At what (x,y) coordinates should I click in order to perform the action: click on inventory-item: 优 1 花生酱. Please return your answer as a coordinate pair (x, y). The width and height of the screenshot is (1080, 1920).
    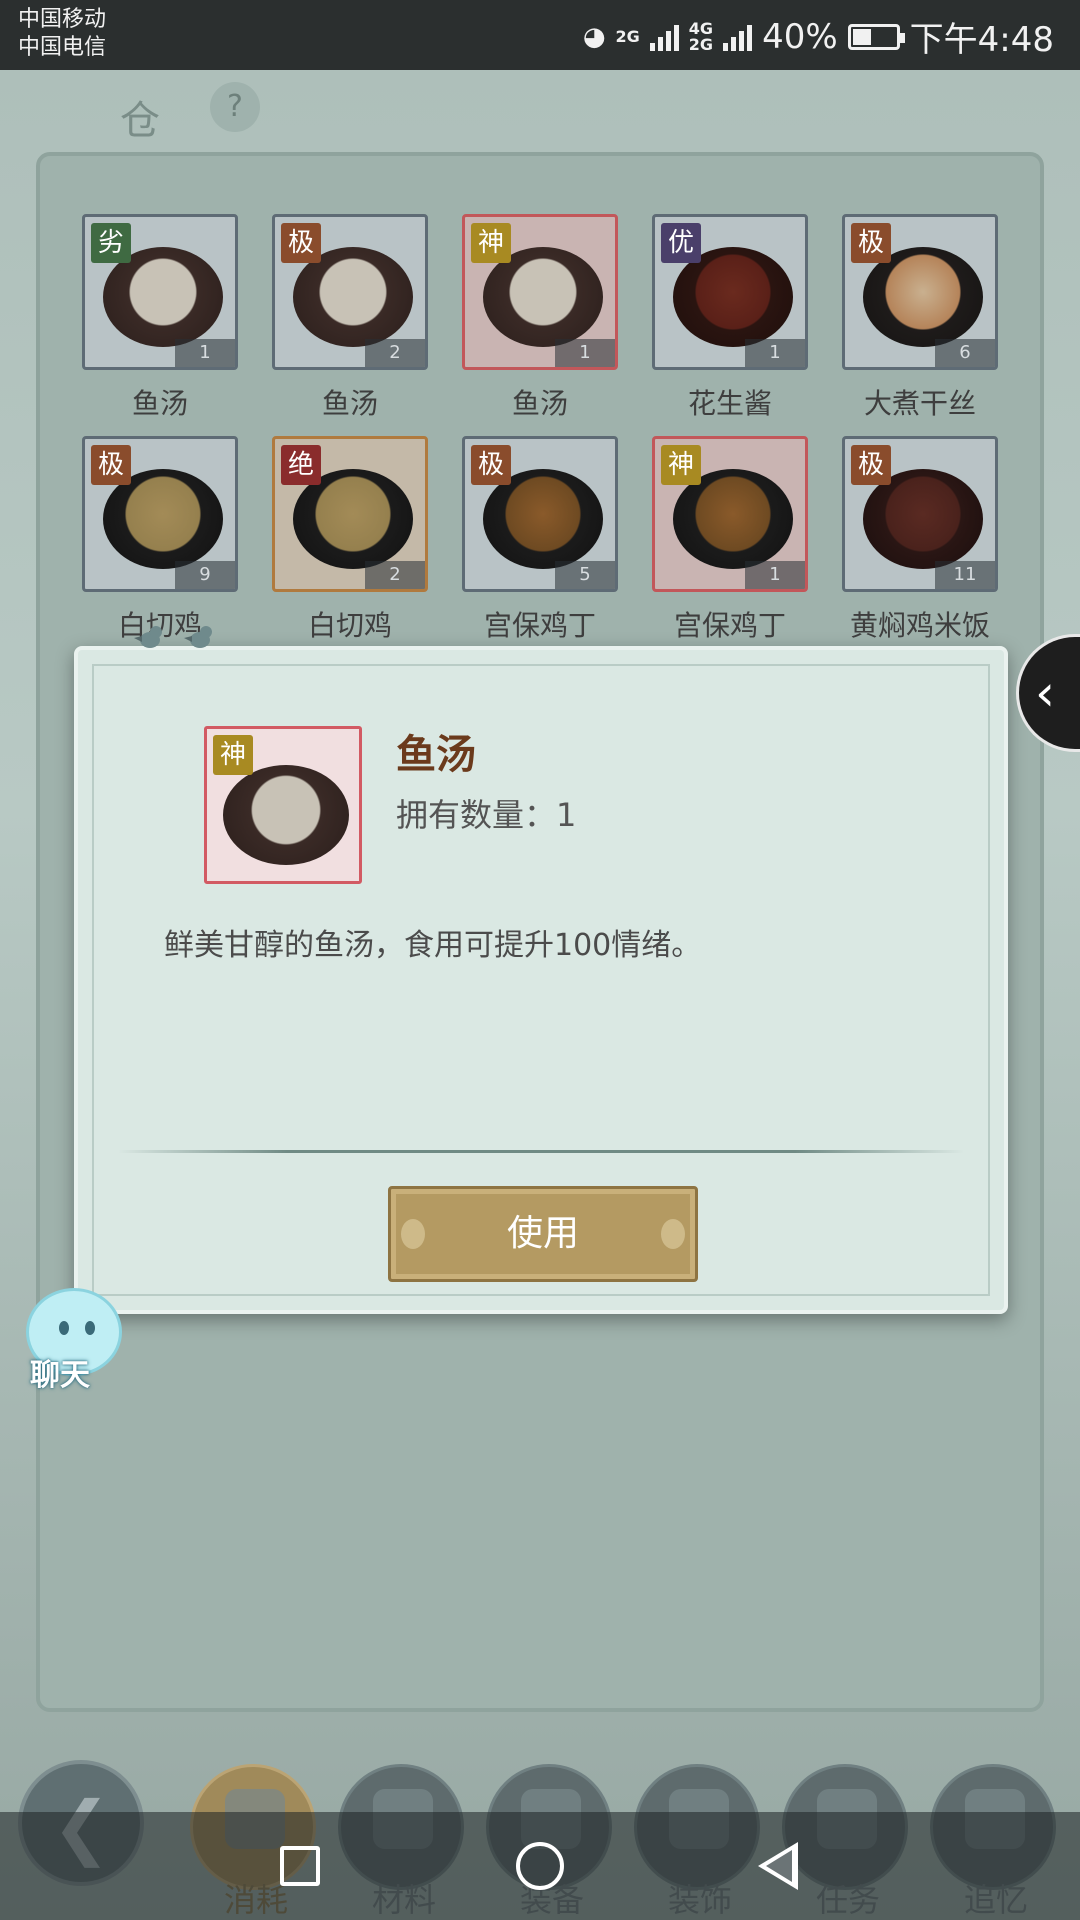
    Looking at the image, I should click on (730, 325).